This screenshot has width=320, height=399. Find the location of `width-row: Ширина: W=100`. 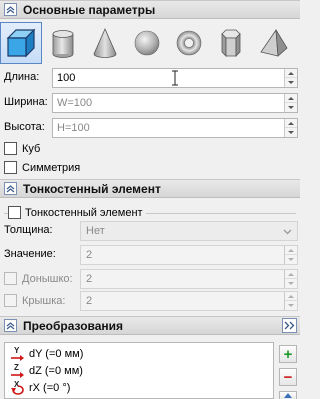

width-row: Ширина: W=100 is located at coordinates (150, 103).